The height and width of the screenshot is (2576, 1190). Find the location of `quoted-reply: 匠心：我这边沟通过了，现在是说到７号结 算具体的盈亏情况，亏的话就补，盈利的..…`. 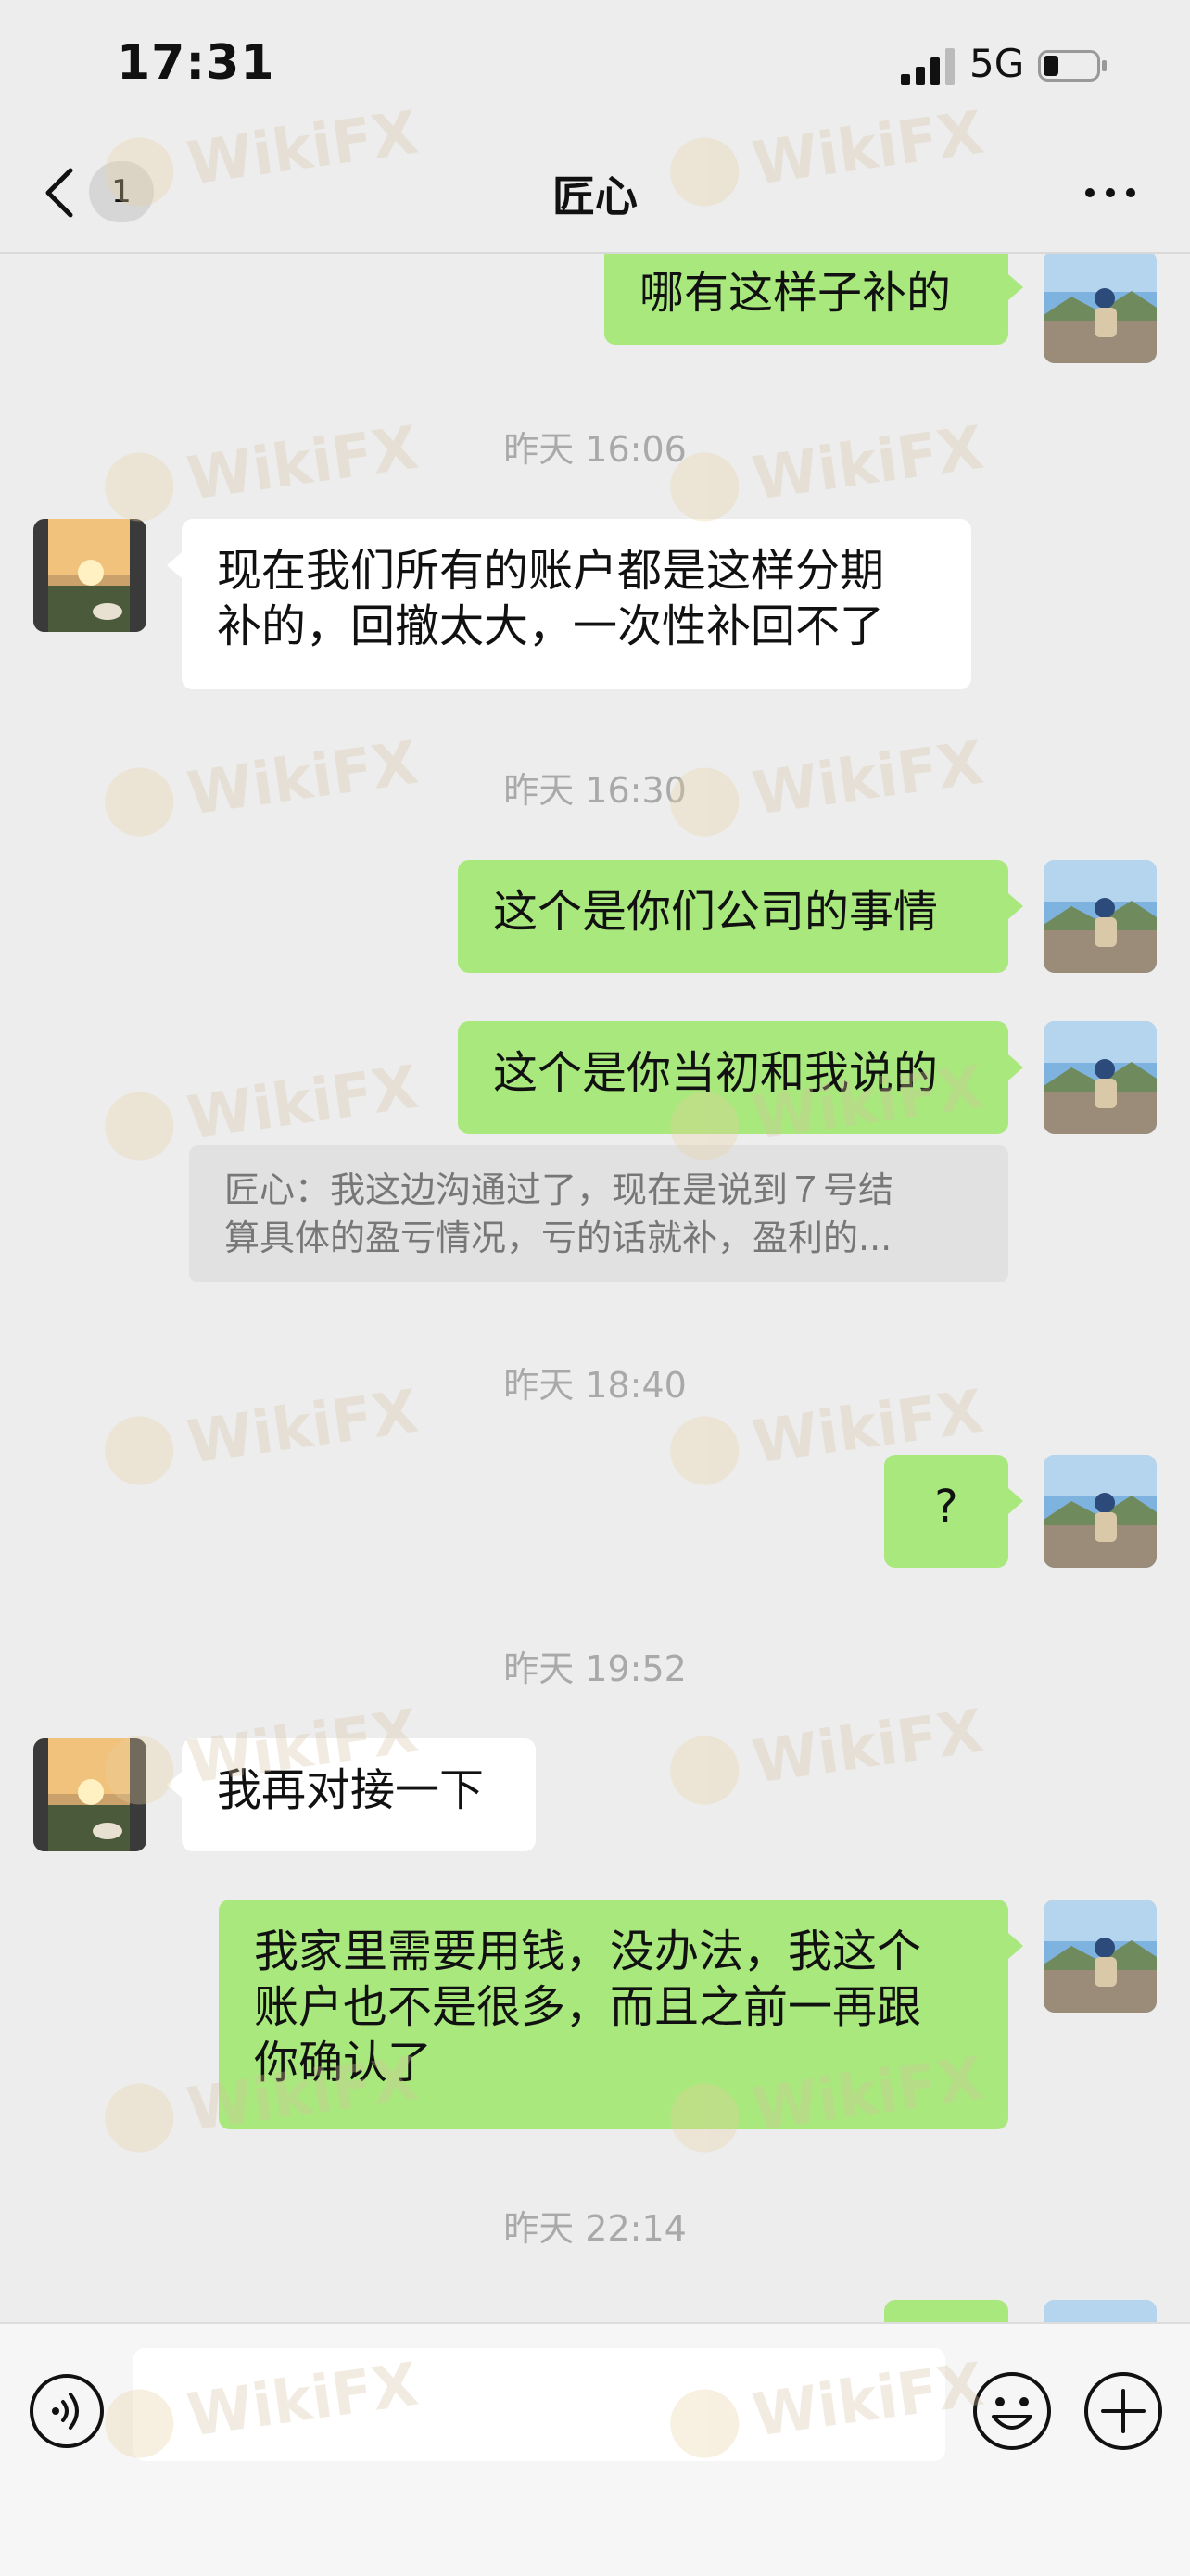

quoted-reply: 匠心：我这边沟通过了，现在是说到７号结 算具体的盈亏情况，亏的话就补，盈利的..… is located at coordinates (598, 1214).